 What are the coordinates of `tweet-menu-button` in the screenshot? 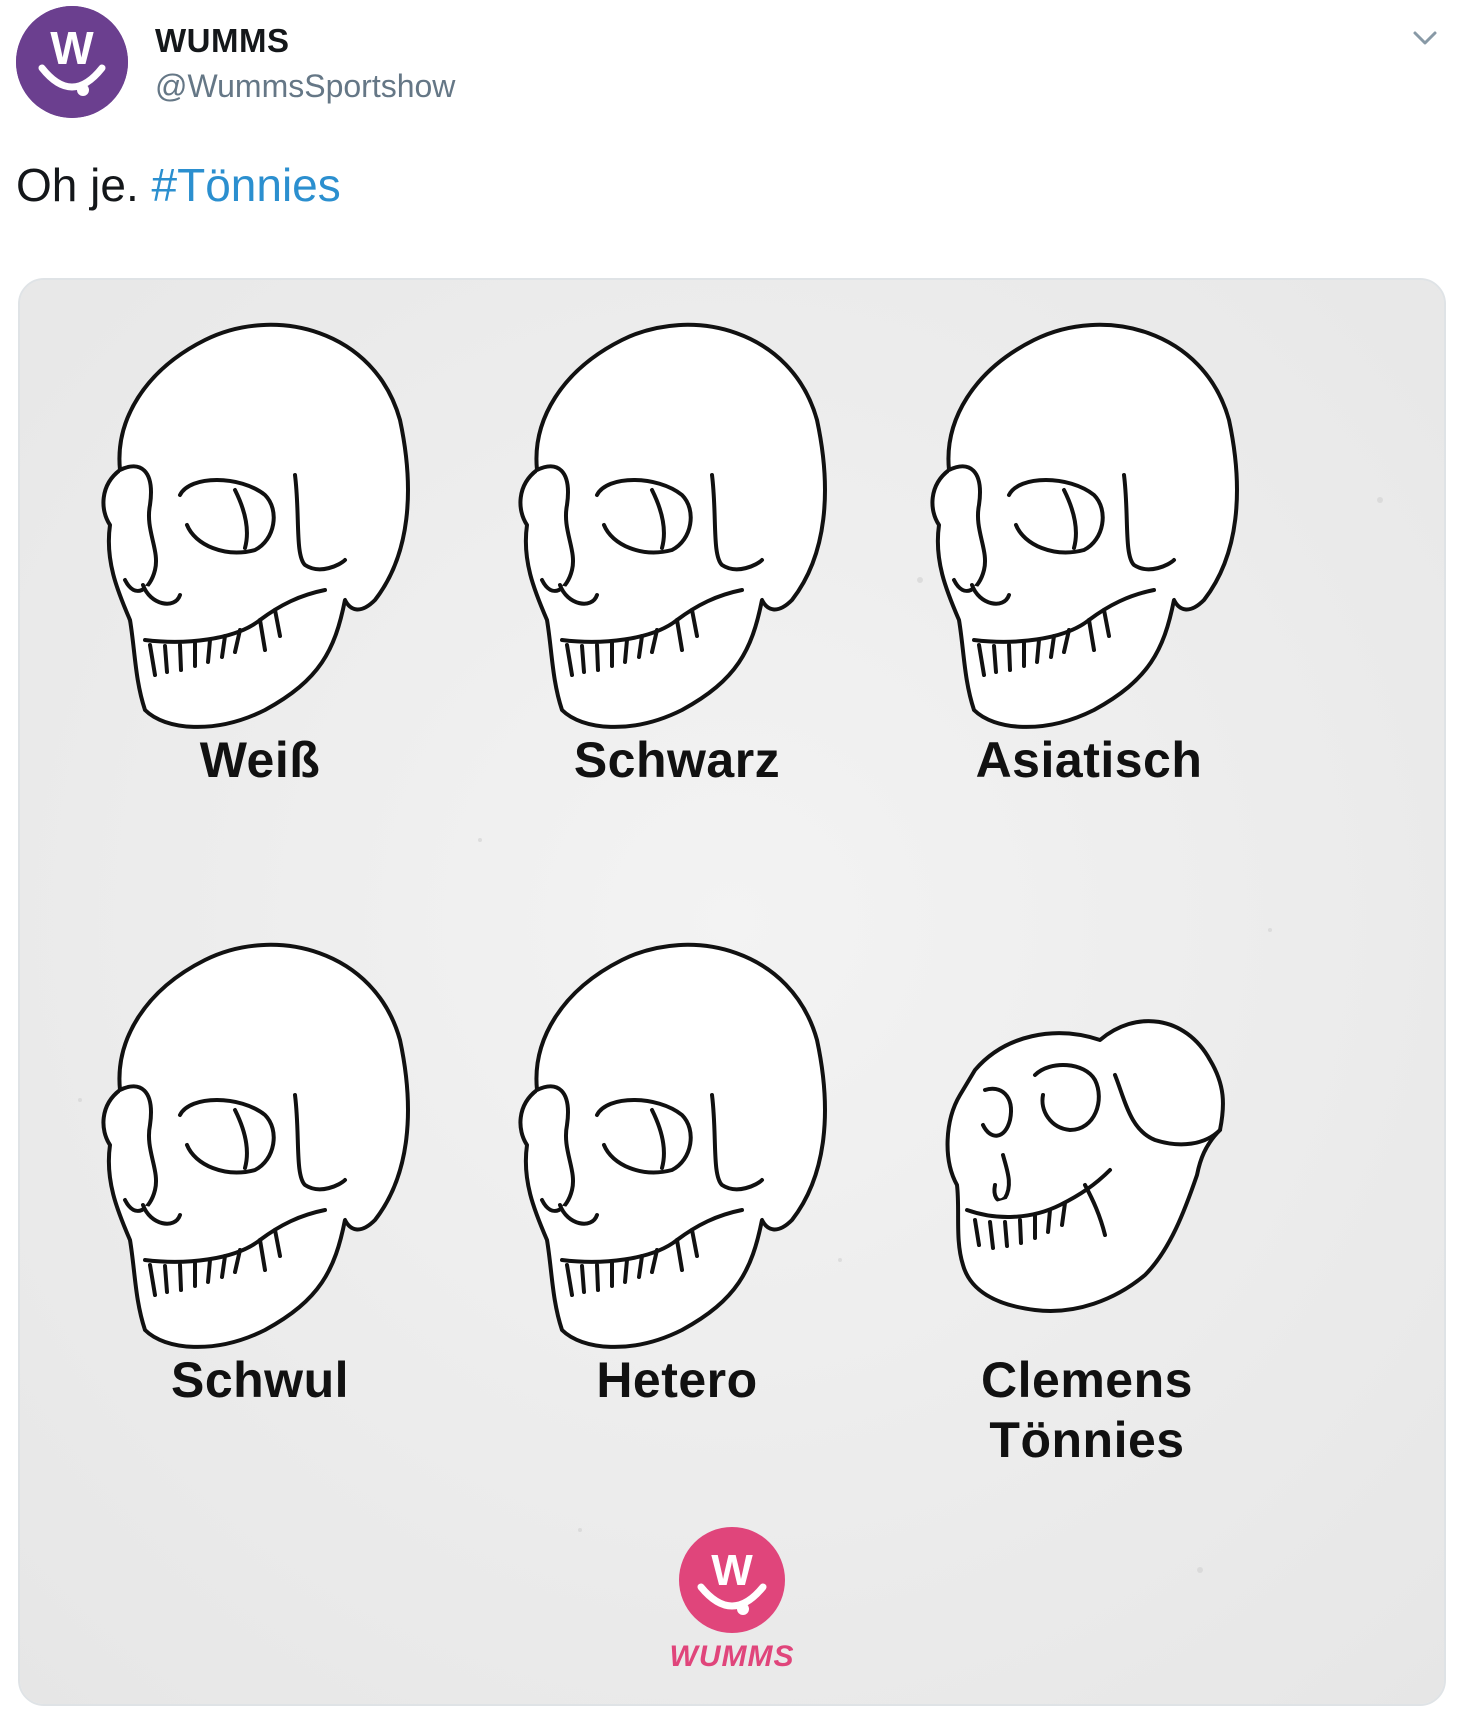 It's located at (1425, 38).